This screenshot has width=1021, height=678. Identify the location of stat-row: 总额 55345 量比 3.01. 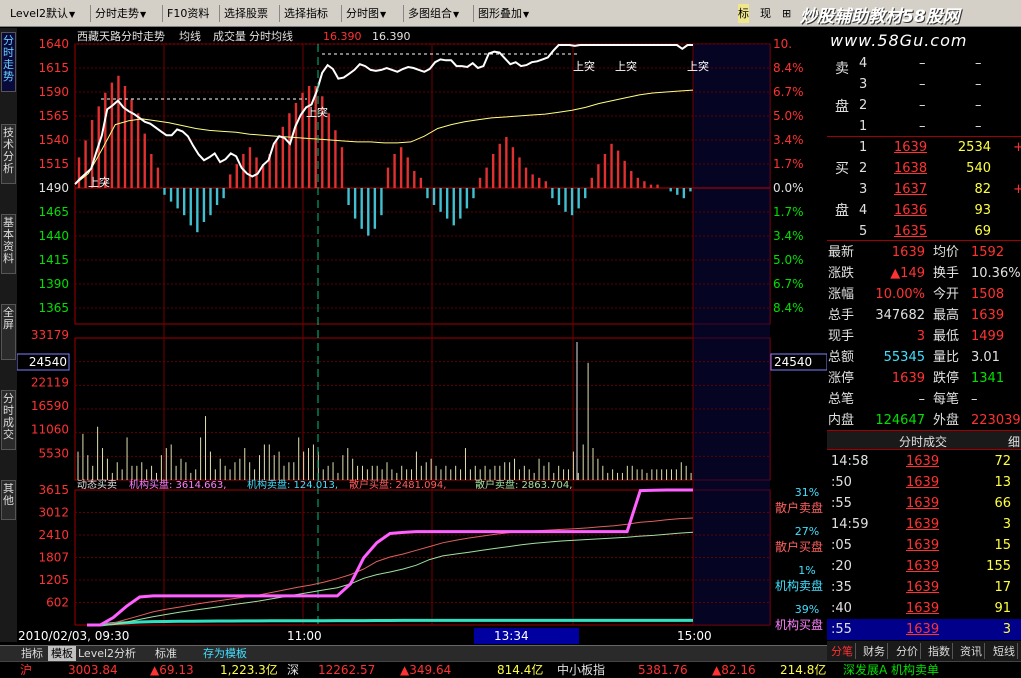
(924, 357).